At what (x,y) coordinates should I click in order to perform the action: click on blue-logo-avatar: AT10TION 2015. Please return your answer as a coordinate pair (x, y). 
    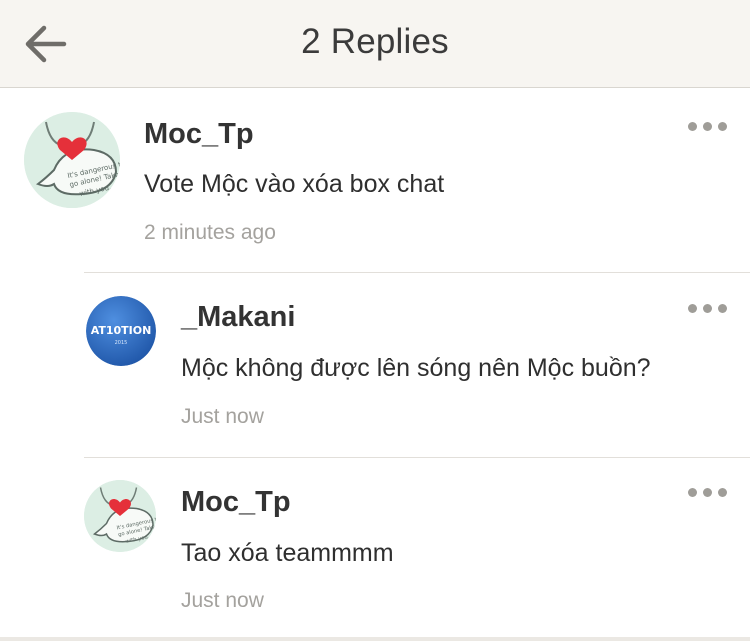
    Looking at the image, I should click on (121, 331).